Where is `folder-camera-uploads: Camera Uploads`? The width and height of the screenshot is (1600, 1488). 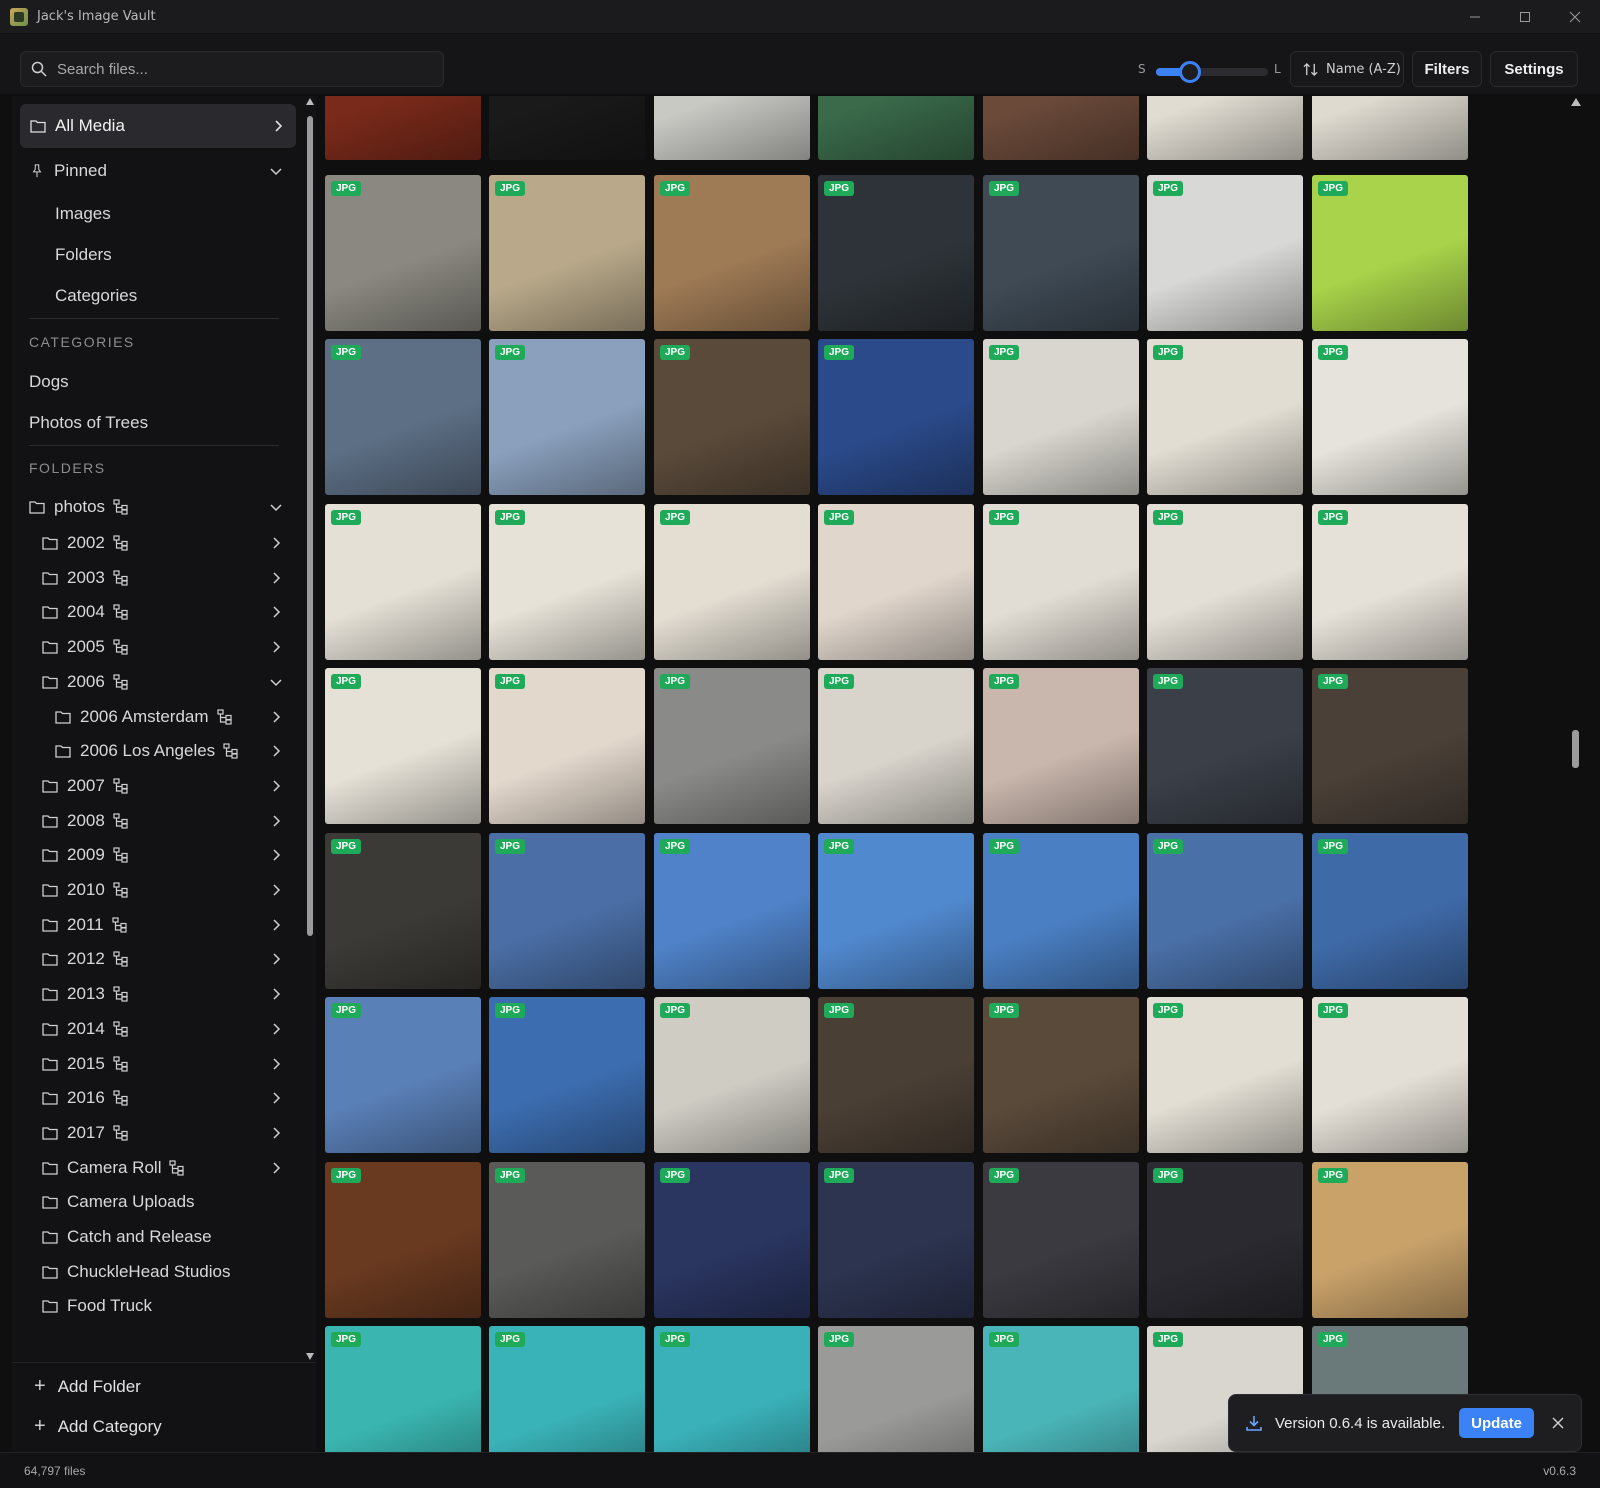
folder-camera-uploads: Camera Uploads is located at coordinates (163, 1202).